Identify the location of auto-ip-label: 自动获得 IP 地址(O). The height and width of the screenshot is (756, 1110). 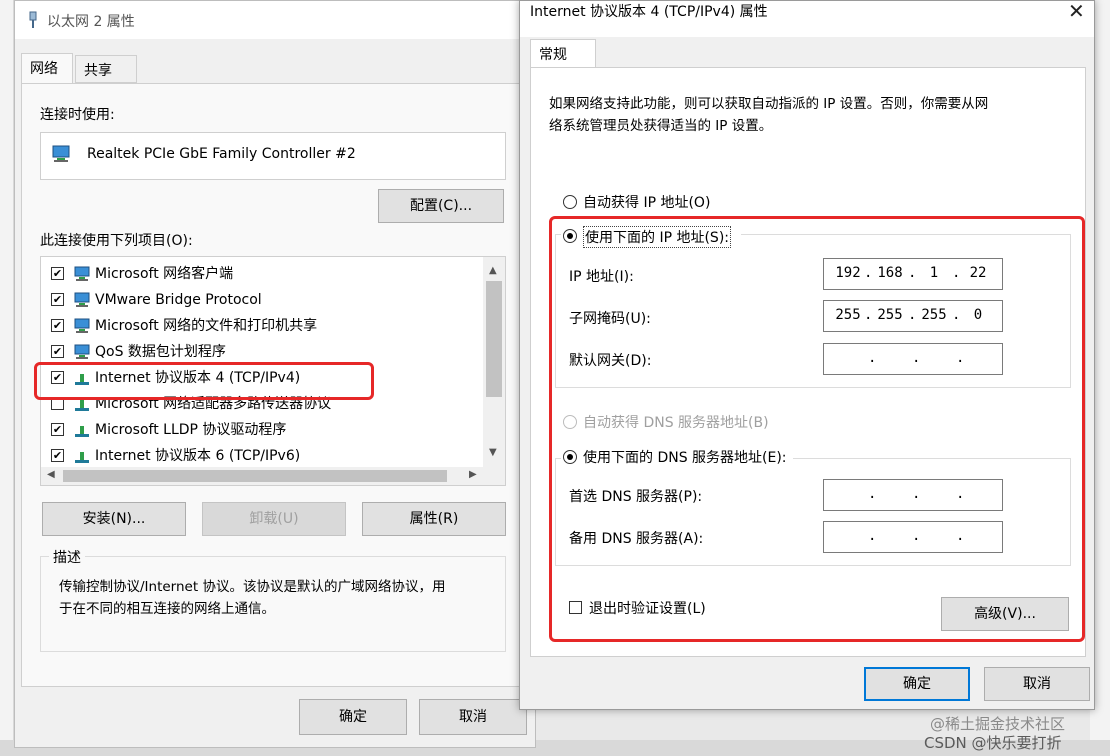
(647, 203).